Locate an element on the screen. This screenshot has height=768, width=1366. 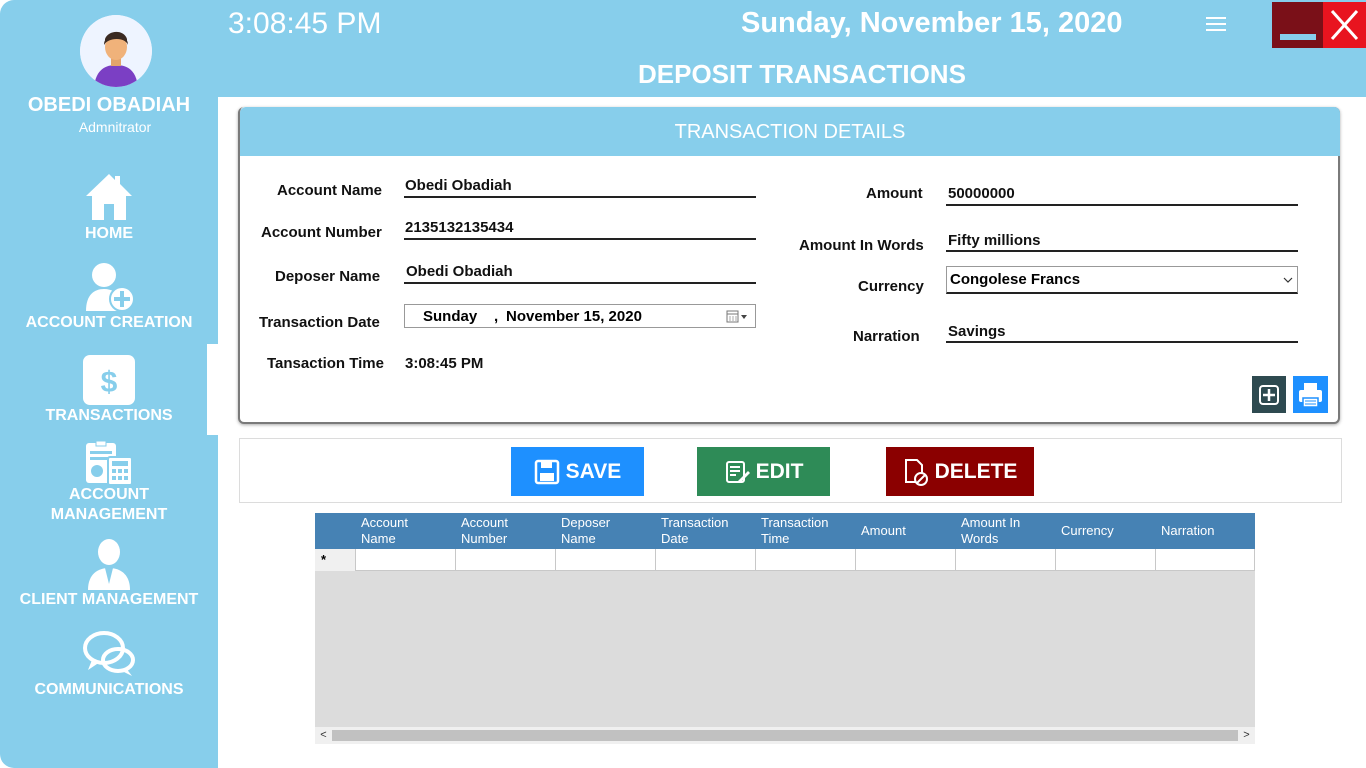
chat-icon is located at coordinates (109, 655).